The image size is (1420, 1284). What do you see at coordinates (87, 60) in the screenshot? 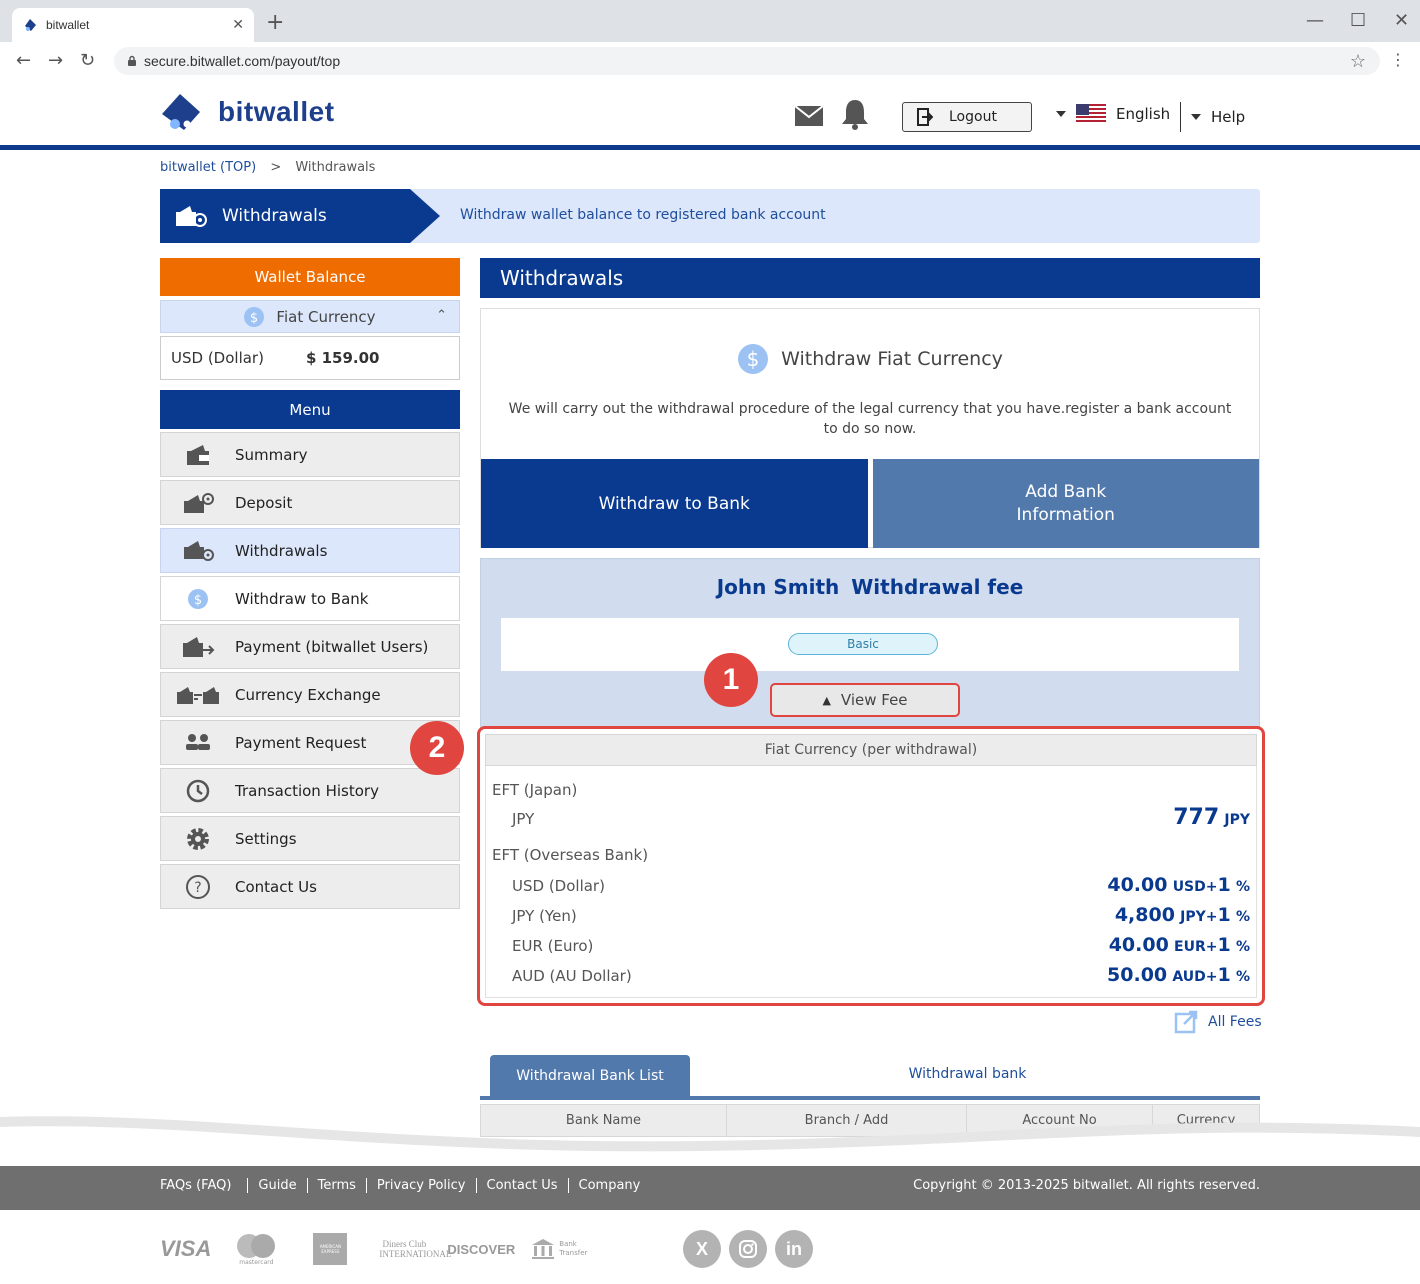
I see `reload-icon: ↻` at bounding box center [87, 60].